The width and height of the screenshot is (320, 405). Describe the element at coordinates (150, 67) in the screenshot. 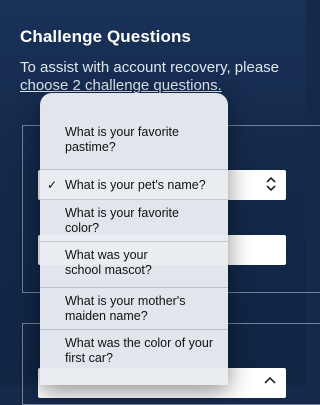

I see `subtitle-line-1: To assist with account recovery, please` at that location.